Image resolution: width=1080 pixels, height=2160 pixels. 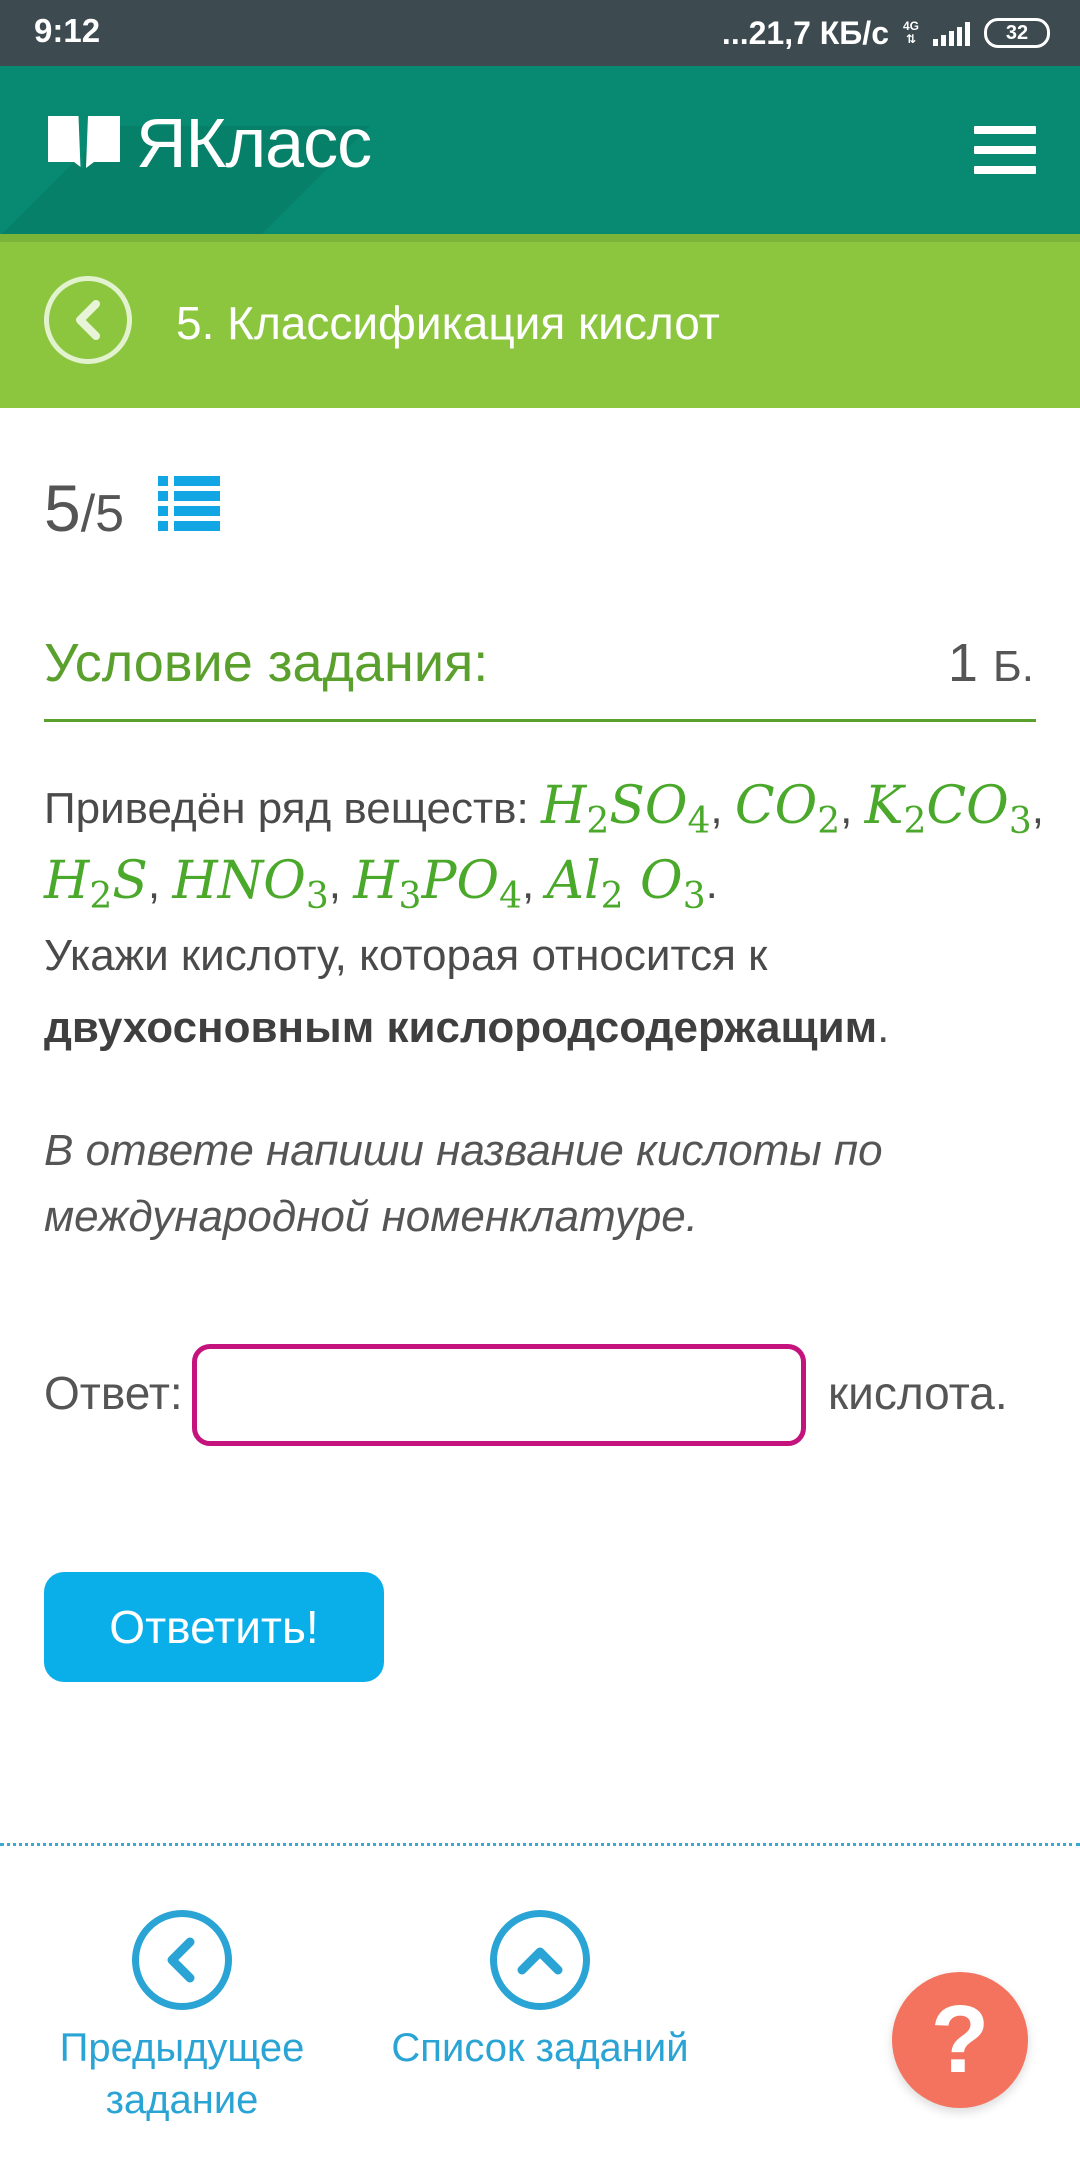 I want to click on condition-points: 1 Б., so click(x=991, y=663).